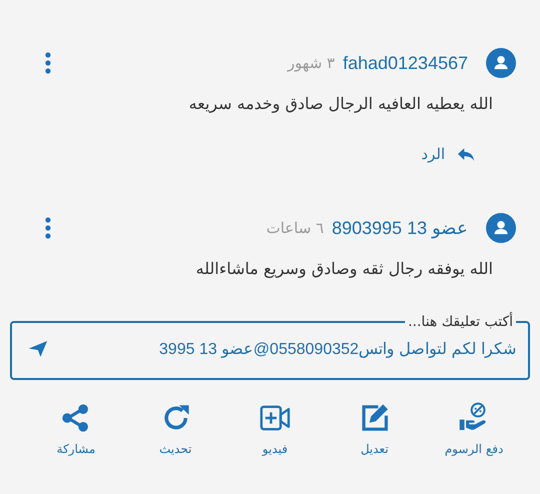 The width and height of the screenshot is (540, 494). I want to click on comment-time: ٣ شهور, so click(311, 63).